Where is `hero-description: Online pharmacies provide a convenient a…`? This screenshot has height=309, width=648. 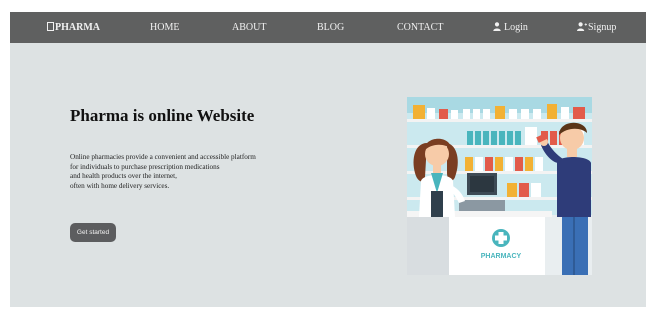 hero-description: Online pharmacies provide a convenient a… is located at coordinates (163, 172).